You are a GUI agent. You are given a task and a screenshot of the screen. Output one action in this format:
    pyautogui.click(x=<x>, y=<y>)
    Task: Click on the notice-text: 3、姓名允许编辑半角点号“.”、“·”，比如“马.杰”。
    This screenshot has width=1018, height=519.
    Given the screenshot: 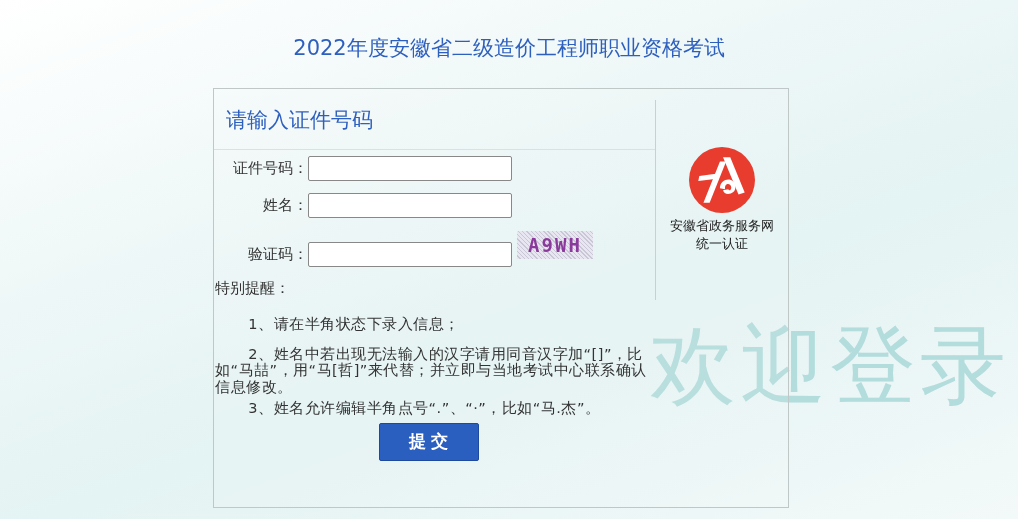 What is the action you would take?
    pyautogui.click(x=424, y=408)
    